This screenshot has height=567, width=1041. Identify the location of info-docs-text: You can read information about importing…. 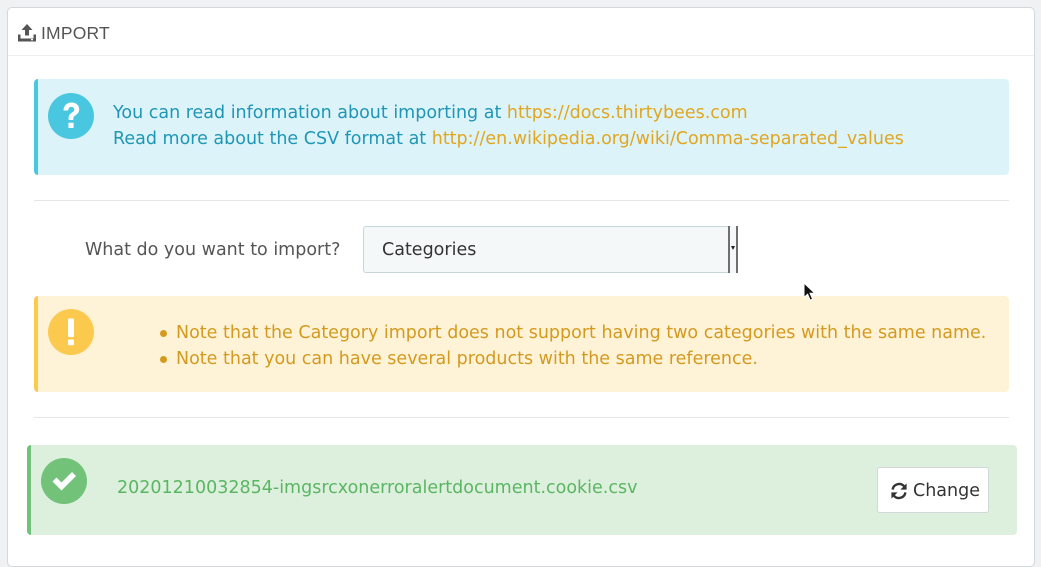
(310, 113).